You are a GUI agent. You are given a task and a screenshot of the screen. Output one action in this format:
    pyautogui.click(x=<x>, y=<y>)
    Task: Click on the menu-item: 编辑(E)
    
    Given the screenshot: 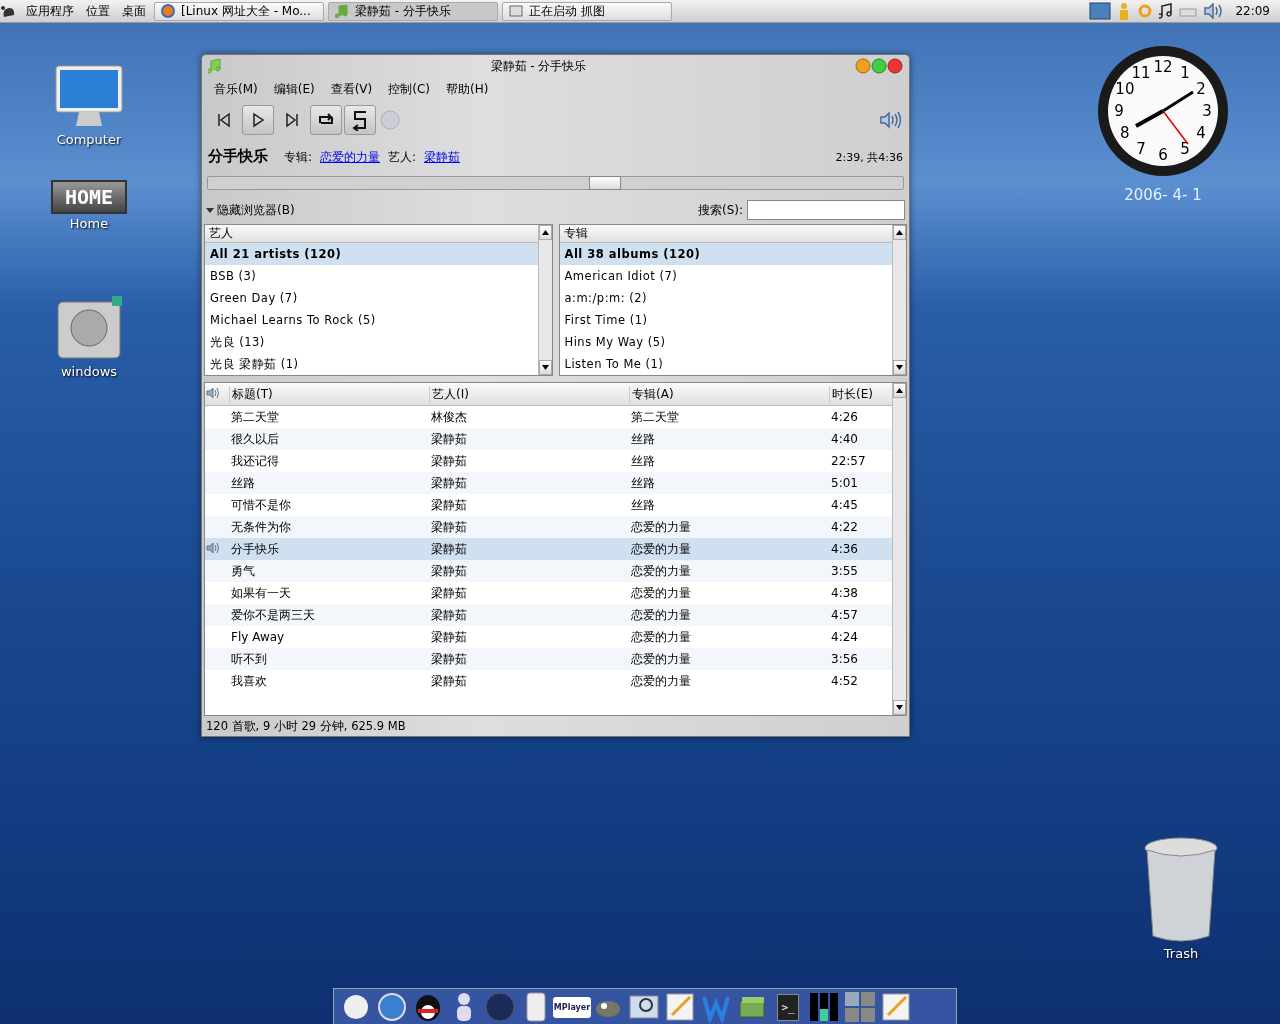 What is the action you would take?
    pyautogui.click(x=294, y=89)
    